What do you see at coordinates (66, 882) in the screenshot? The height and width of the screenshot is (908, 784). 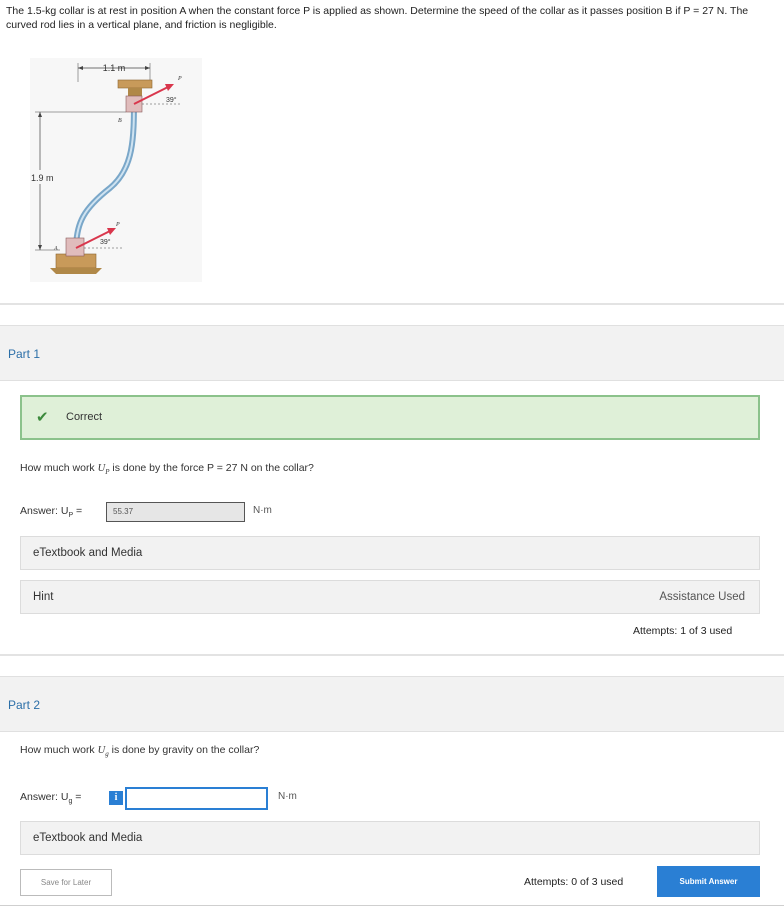 I see `save-for-later-button: Save for Later` at bounding box center [66, 882].